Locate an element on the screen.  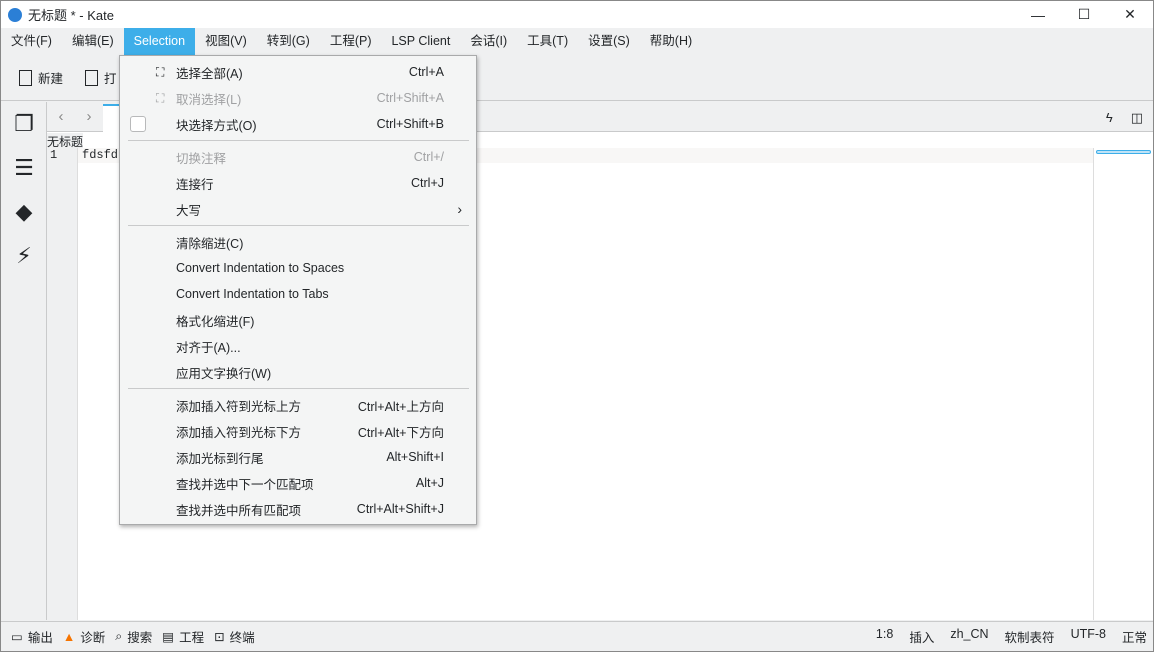
menu-item-shortcut: Ctrl+Alt+下方向 is located at coordinates (400, 432).